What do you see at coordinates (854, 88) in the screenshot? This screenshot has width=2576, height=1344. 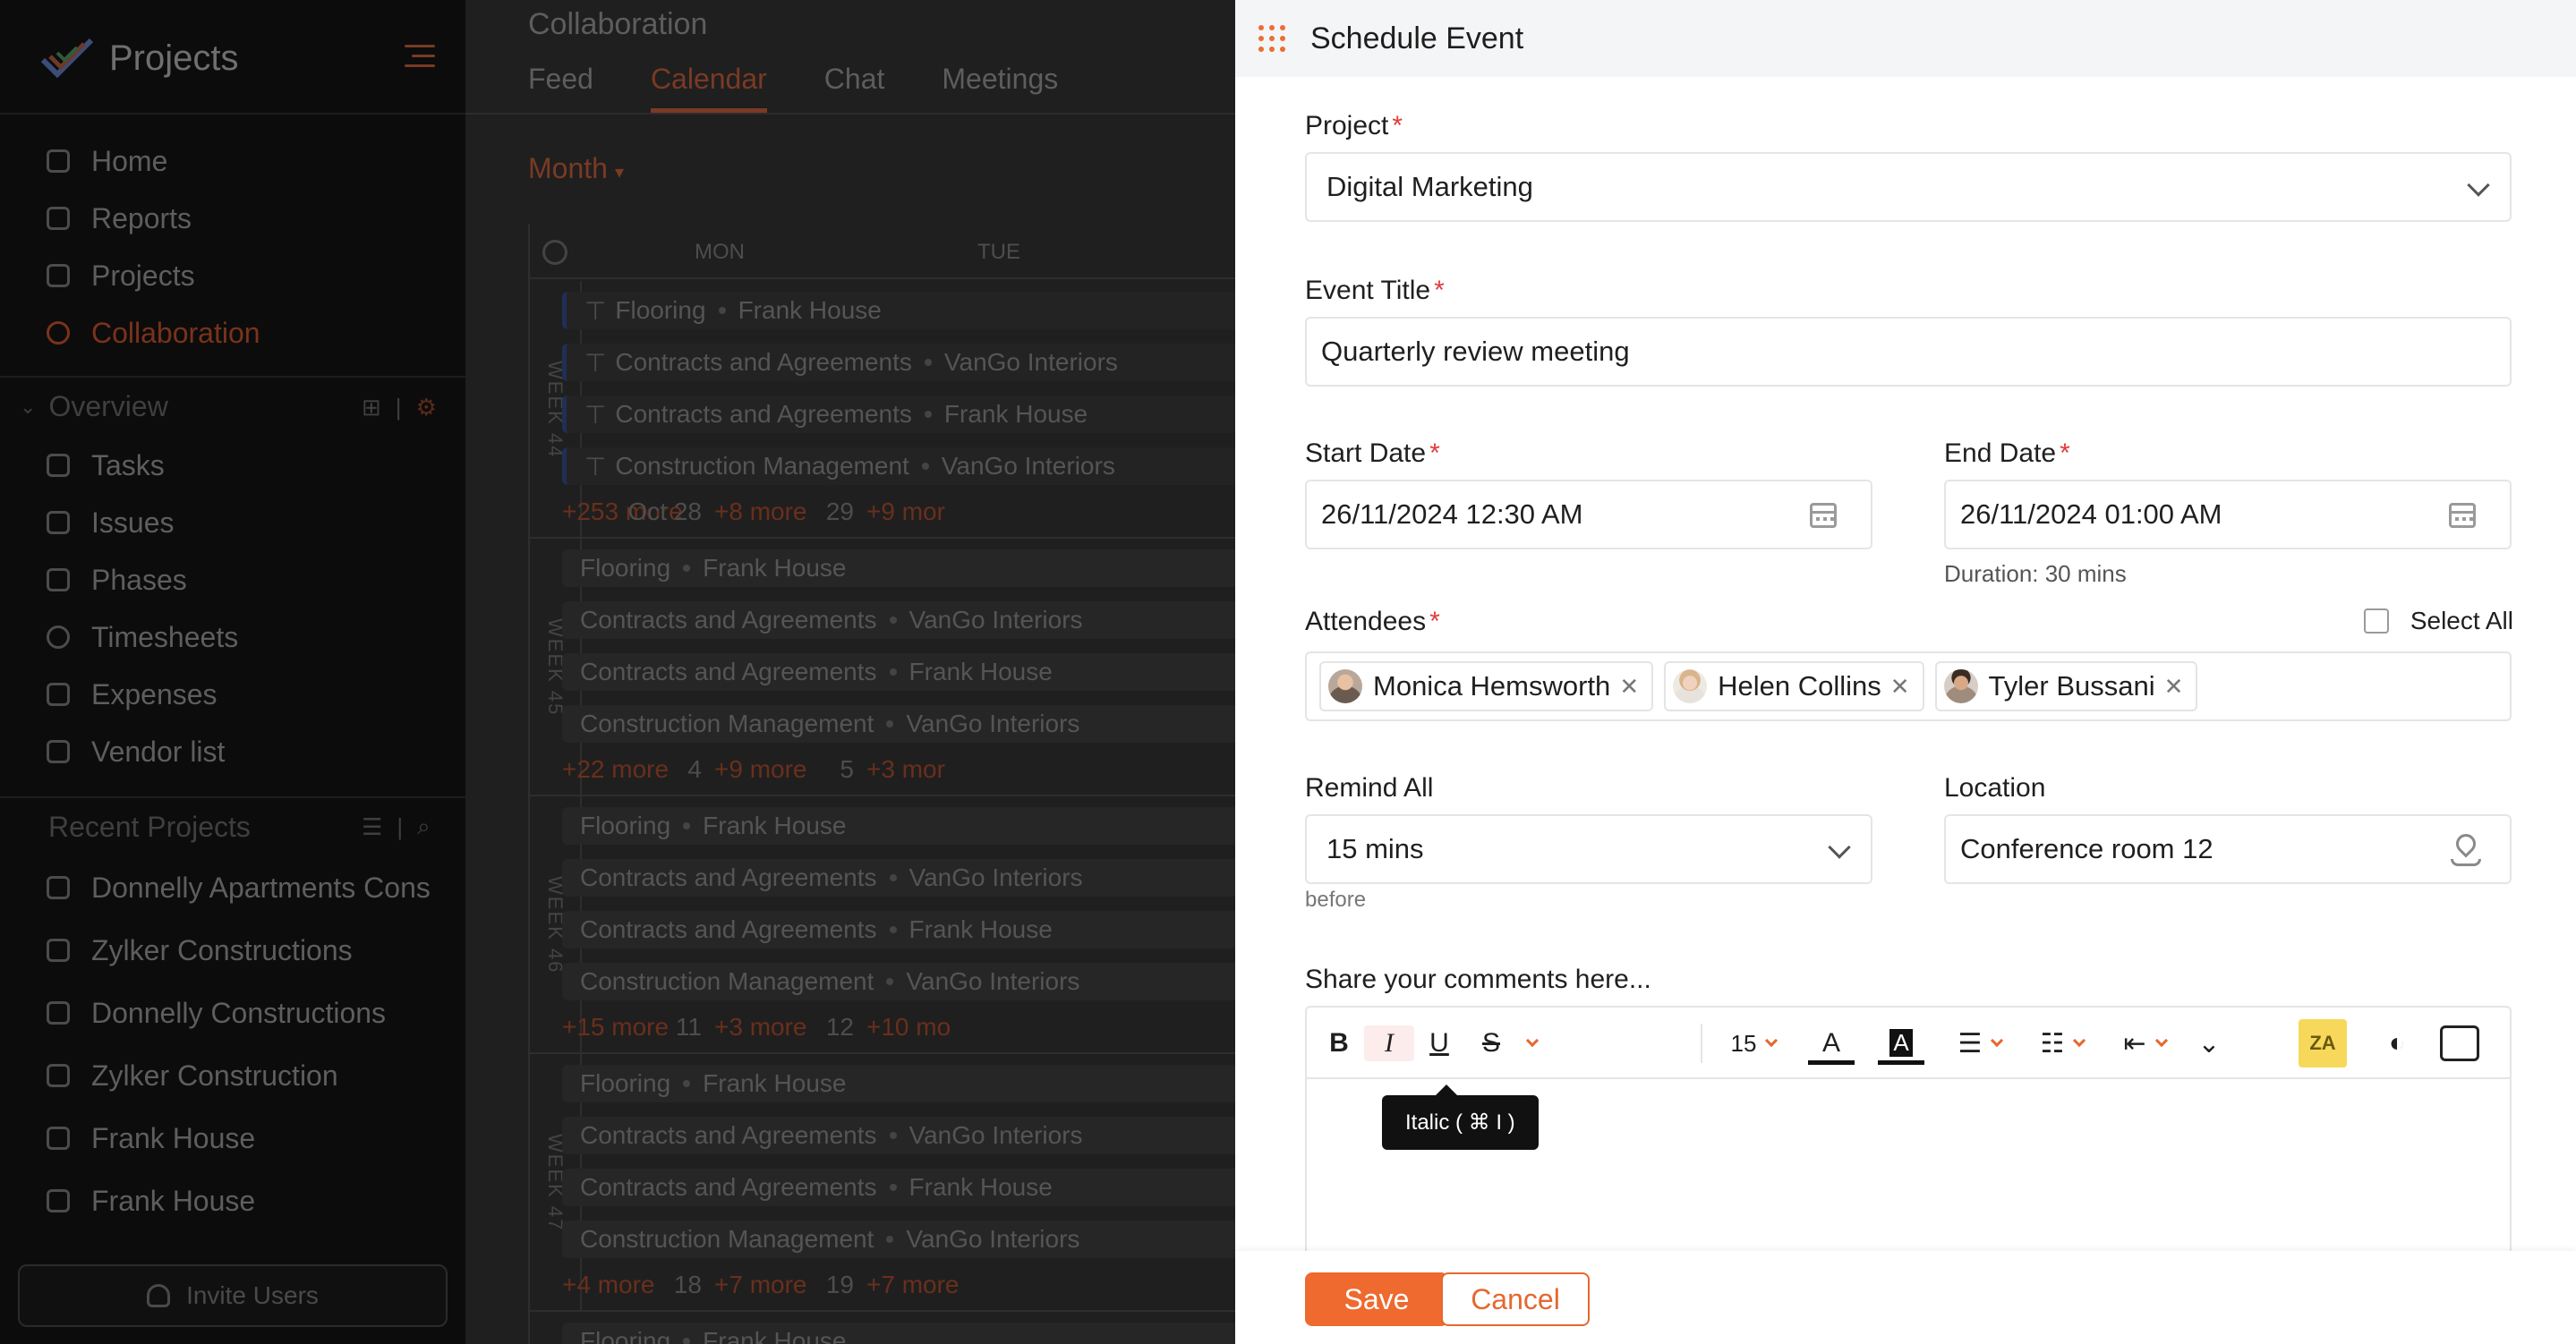 I see `tab-chat: Chat` at bounding box center [854, 88].